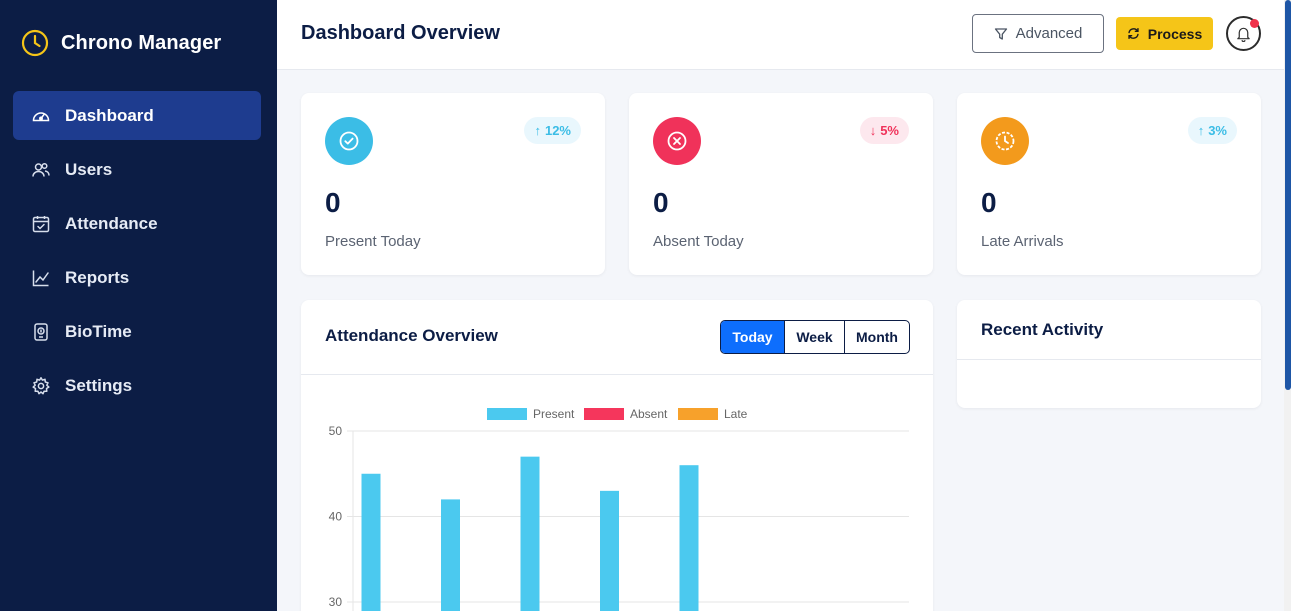 The height and width of the screenshot is (611, 1291). What do you see at coordinates (137, 169) in the screenshot?
I see `sidebar-item-users: Users` at bounding box center [137, 169].